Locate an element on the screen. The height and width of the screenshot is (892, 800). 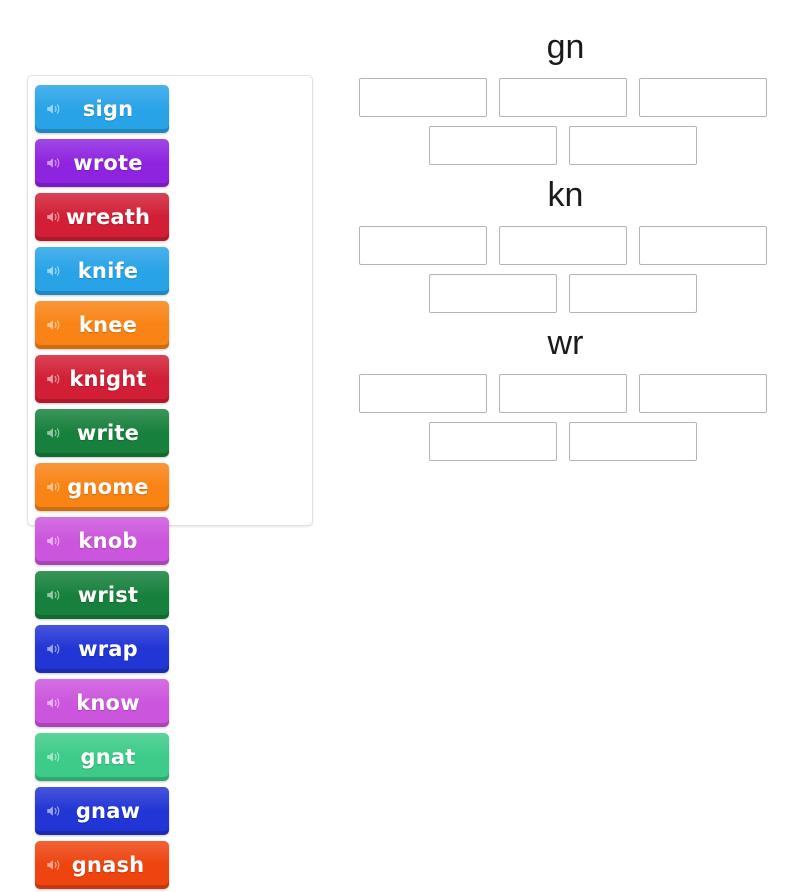
word-tile: write is located at coordinates (102, 433).